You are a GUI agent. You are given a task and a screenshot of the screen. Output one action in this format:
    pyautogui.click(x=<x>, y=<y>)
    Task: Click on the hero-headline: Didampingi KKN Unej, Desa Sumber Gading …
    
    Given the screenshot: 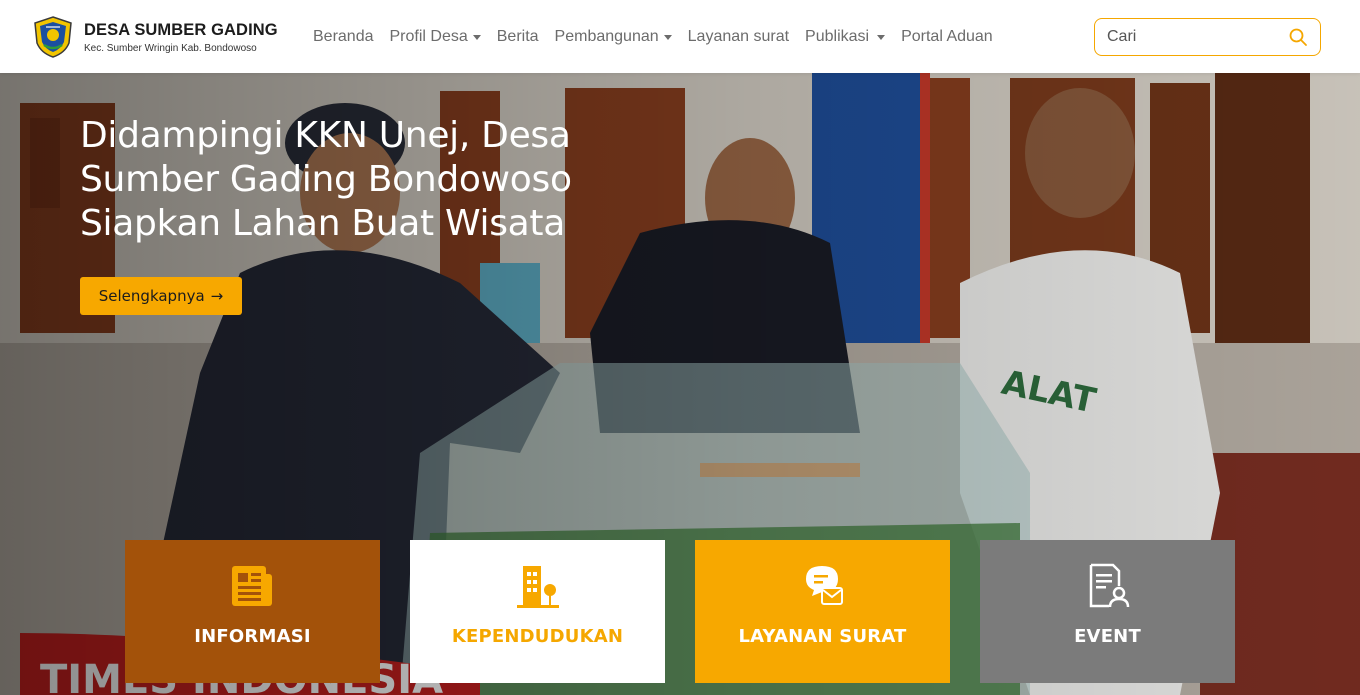 What is the action you would take?
    pyautogui.click(x=326, y=179)
    